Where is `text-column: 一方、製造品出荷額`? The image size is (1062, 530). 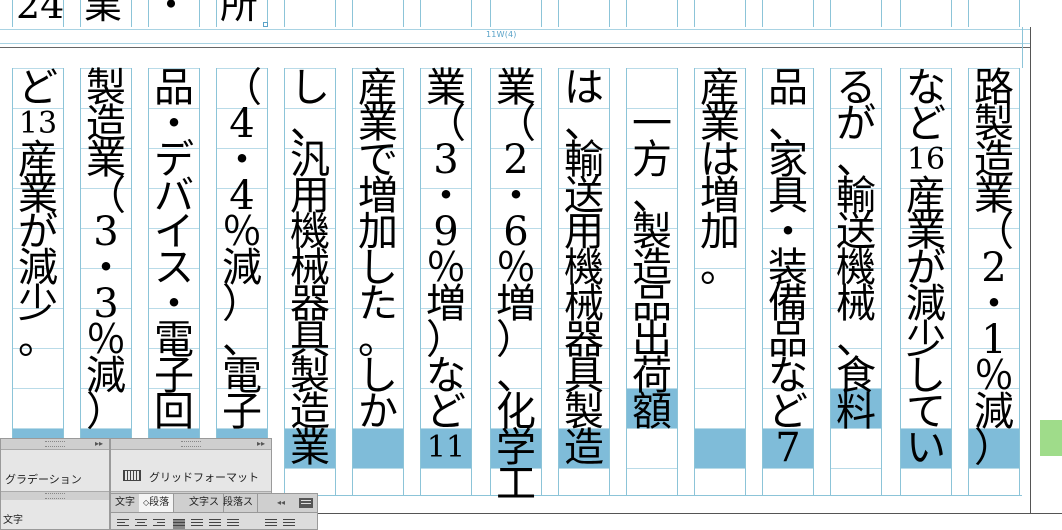 text-column: 一方、製造品出荷額 is located at coordinates (652, 281).